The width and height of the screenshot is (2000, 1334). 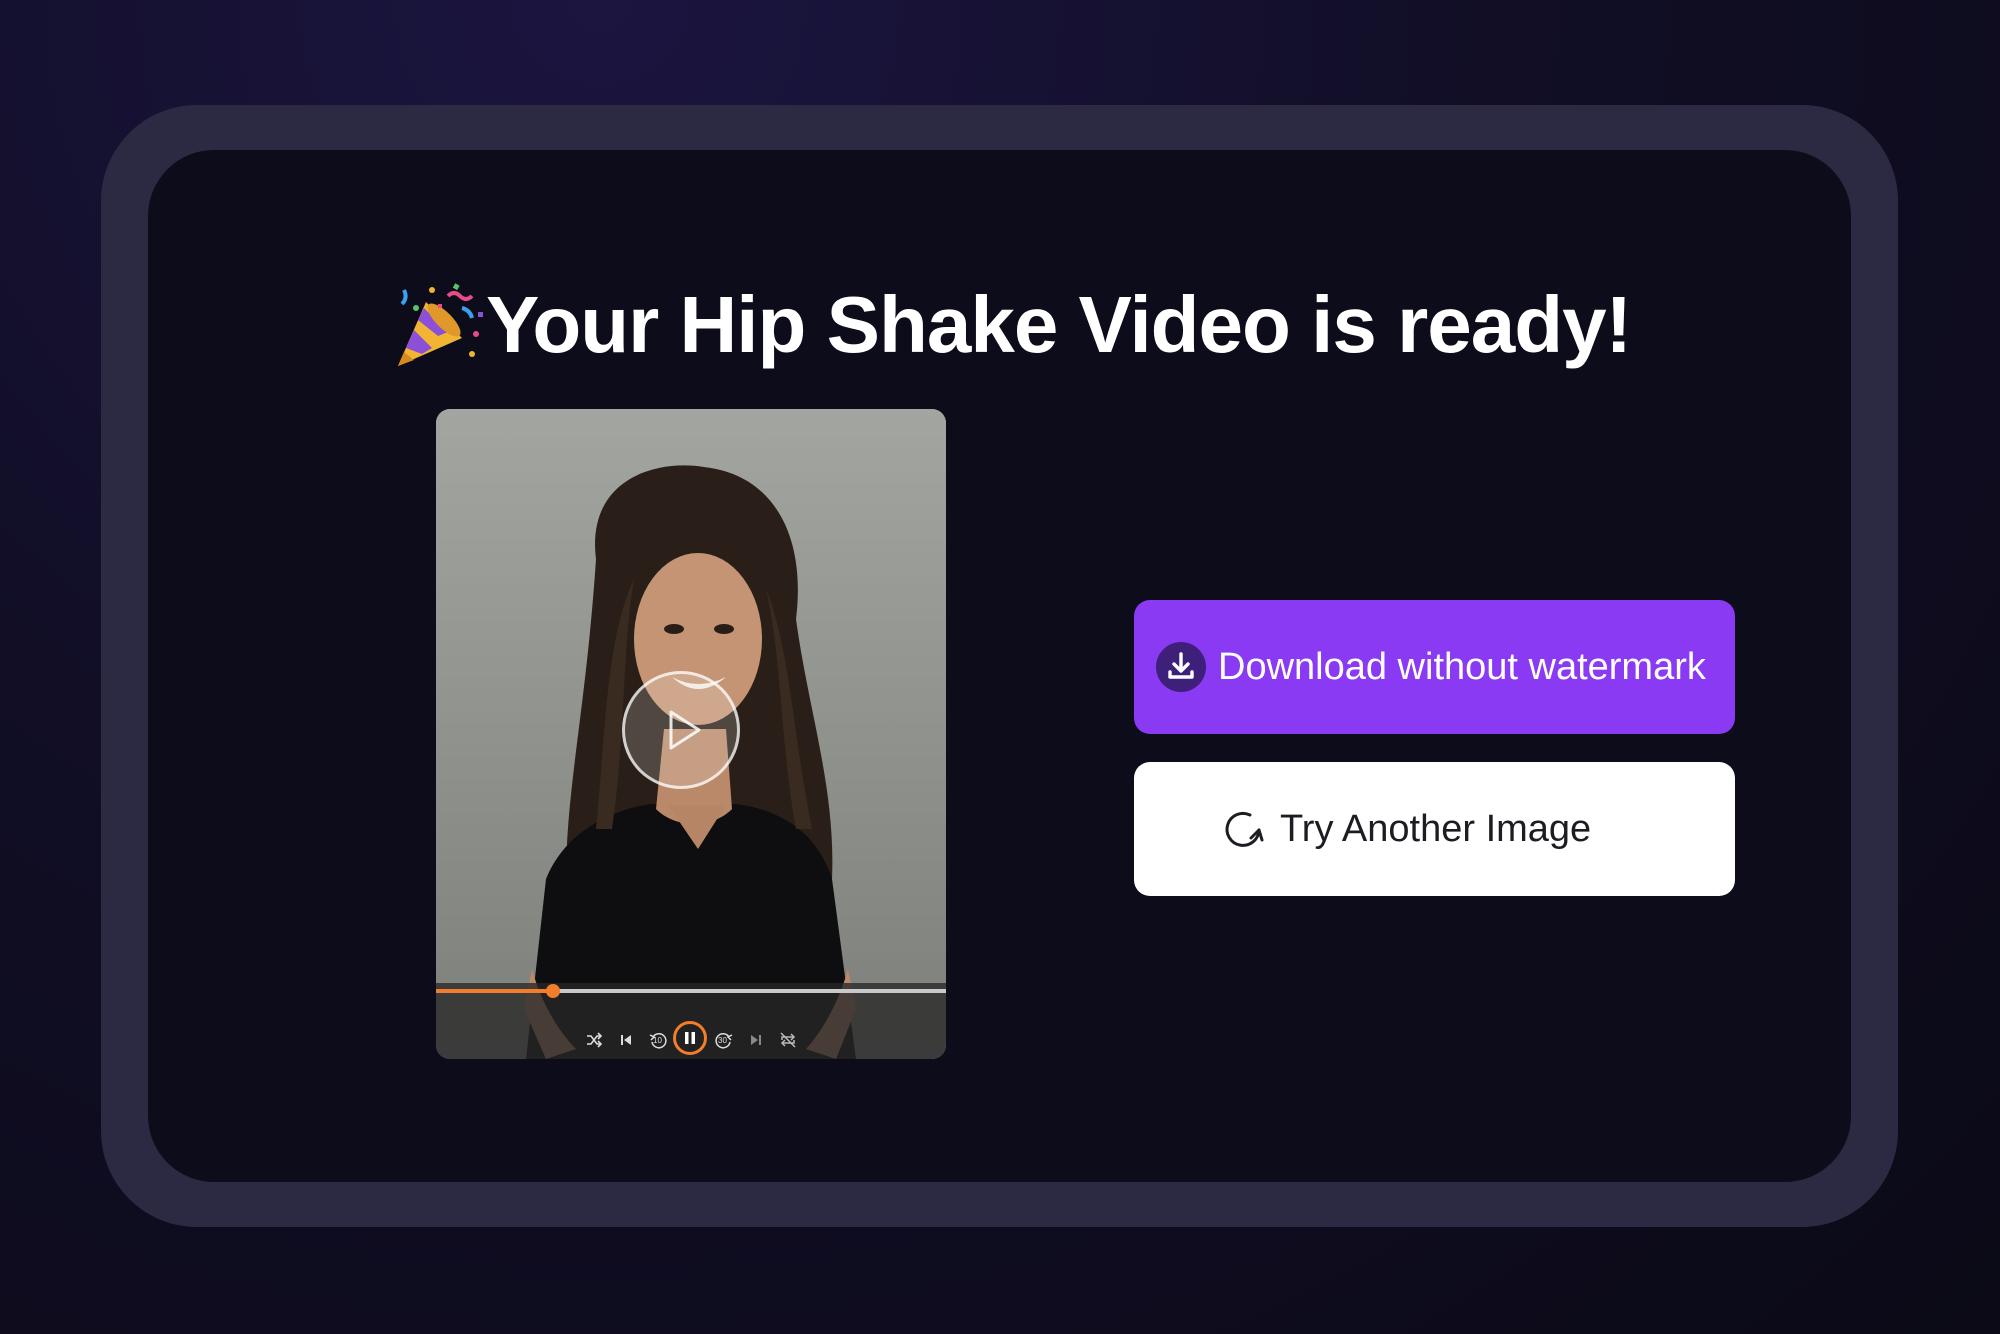 What do you see at coordinates (1181, 667) in the screenshot?
I see `download-icon` at bounding box center [1181, 667].